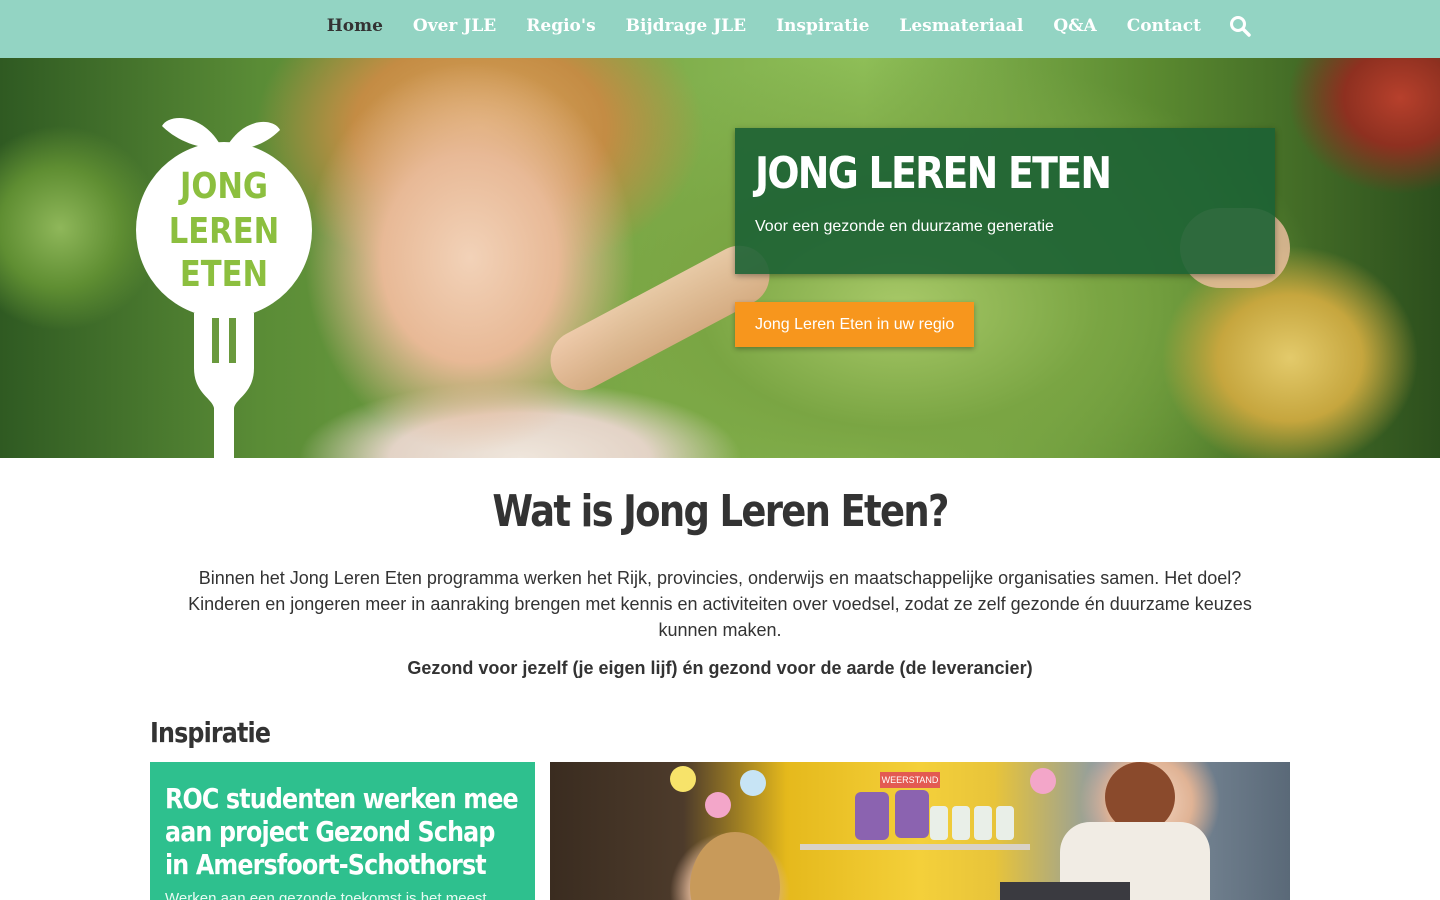 Image resolution: width=1440 pixels, height=900 pixels. I want to click on store-sign: WEERSTAND, so click(910, 780).